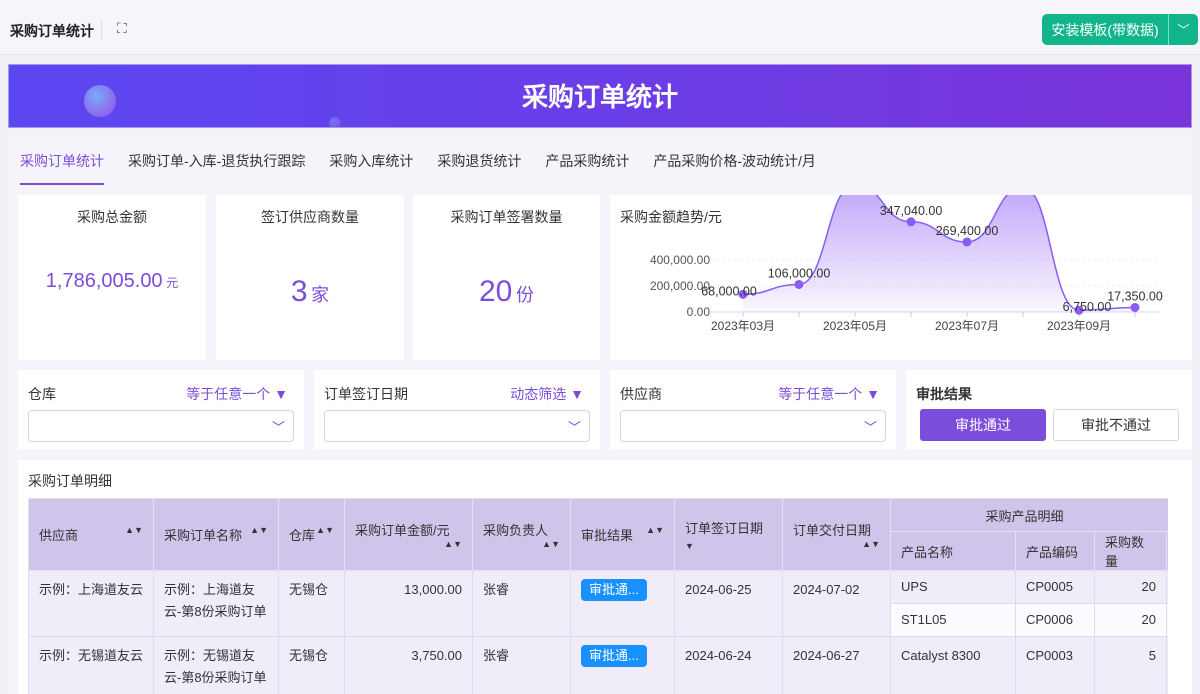 This screenshot has height=694, width=1200. I want to click on sort-desc-icon: ▼, so click(689, 546).